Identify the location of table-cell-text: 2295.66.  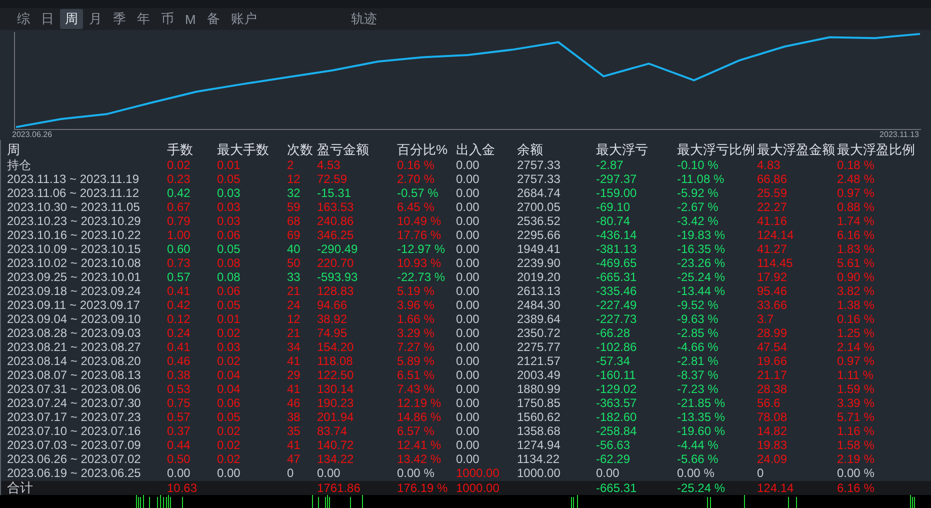
(539, 235).